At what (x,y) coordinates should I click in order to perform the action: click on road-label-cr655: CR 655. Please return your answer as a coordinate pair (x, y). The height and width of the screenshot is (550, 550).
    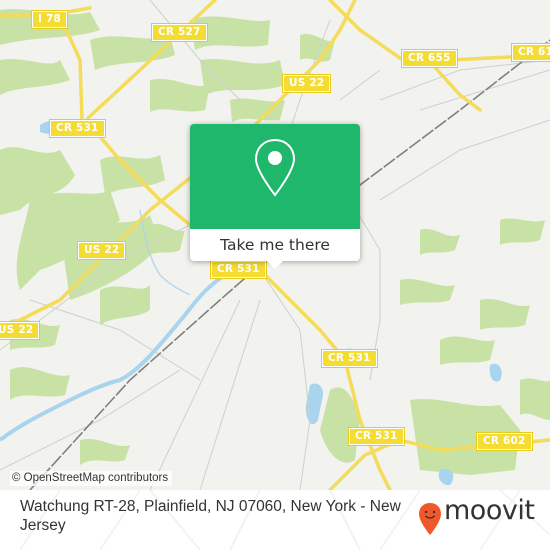
    Looking at the image, I should click on (429, 58).